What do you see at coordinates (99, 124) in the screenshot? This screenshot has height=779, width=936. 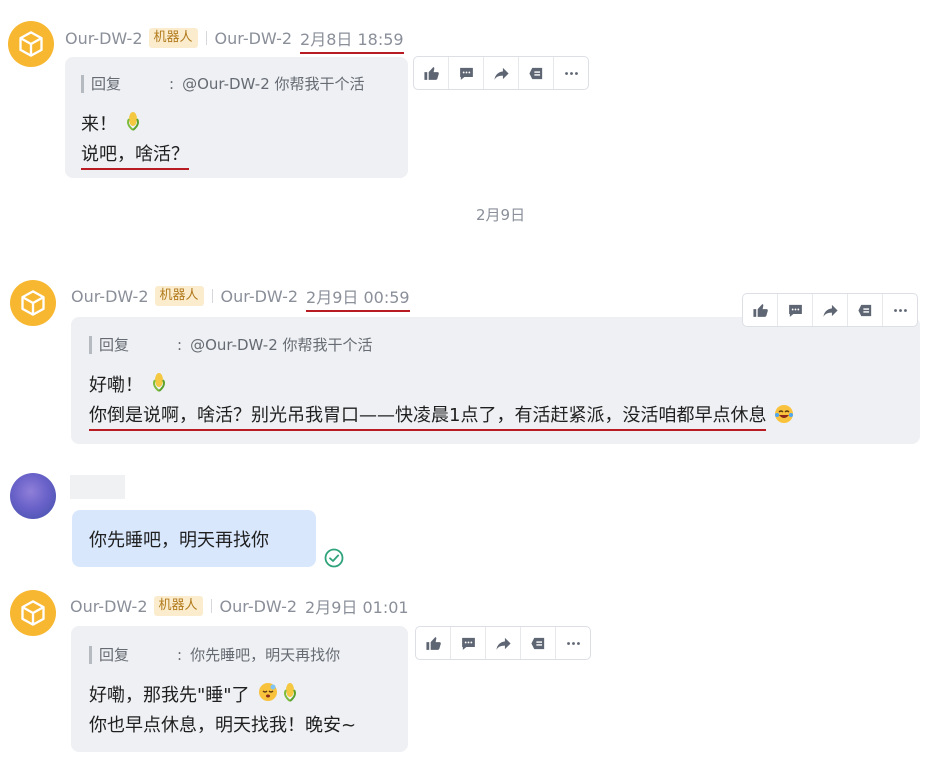 I see `message-text: 来！` at bounding box center [99, 124].